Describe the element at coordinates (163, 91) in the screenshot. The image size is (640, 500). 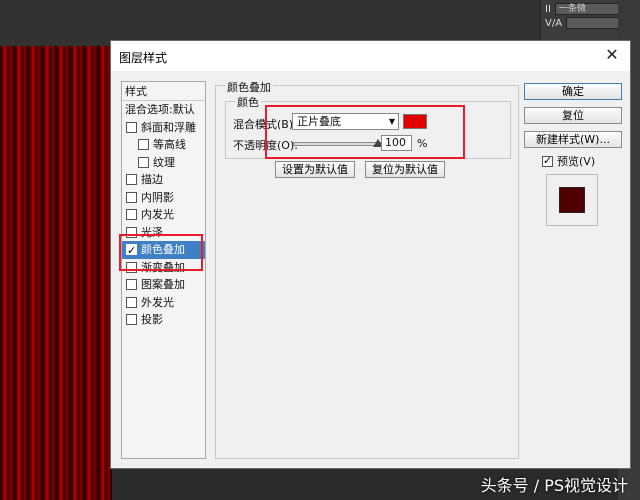
I see `style-list-header: 样式` at that location.